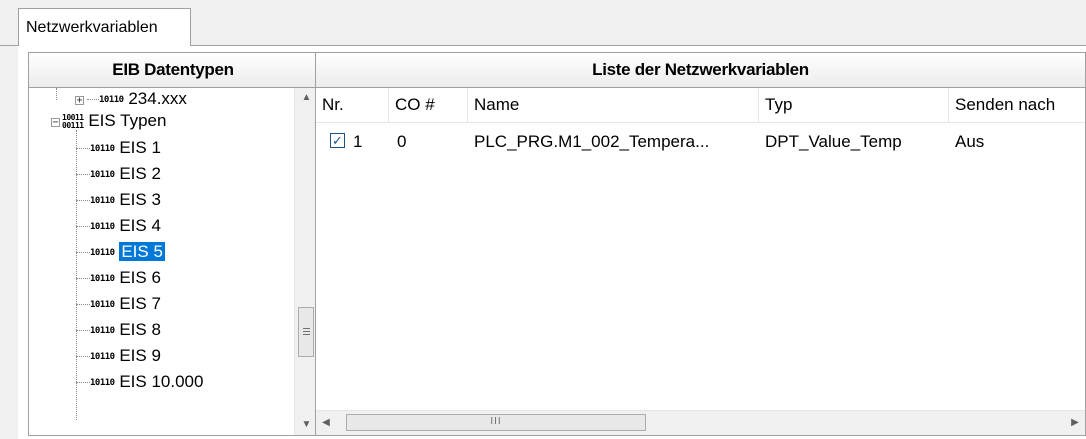  Describe the element at coordinates (140, 355) in the screenshot. I see `tree-item-label: EIS 9` at that location.